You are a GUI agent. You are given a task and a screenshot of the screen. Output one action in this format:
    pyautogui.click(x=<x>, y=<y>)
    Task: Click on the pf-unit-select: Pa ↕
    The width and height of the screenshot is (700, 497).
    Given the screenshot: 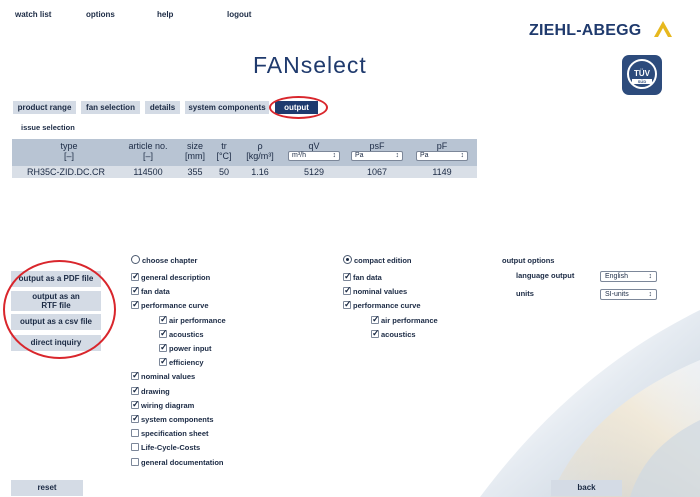 What is the action you would take?
    pyautogui.click(x=442, y=156)
    